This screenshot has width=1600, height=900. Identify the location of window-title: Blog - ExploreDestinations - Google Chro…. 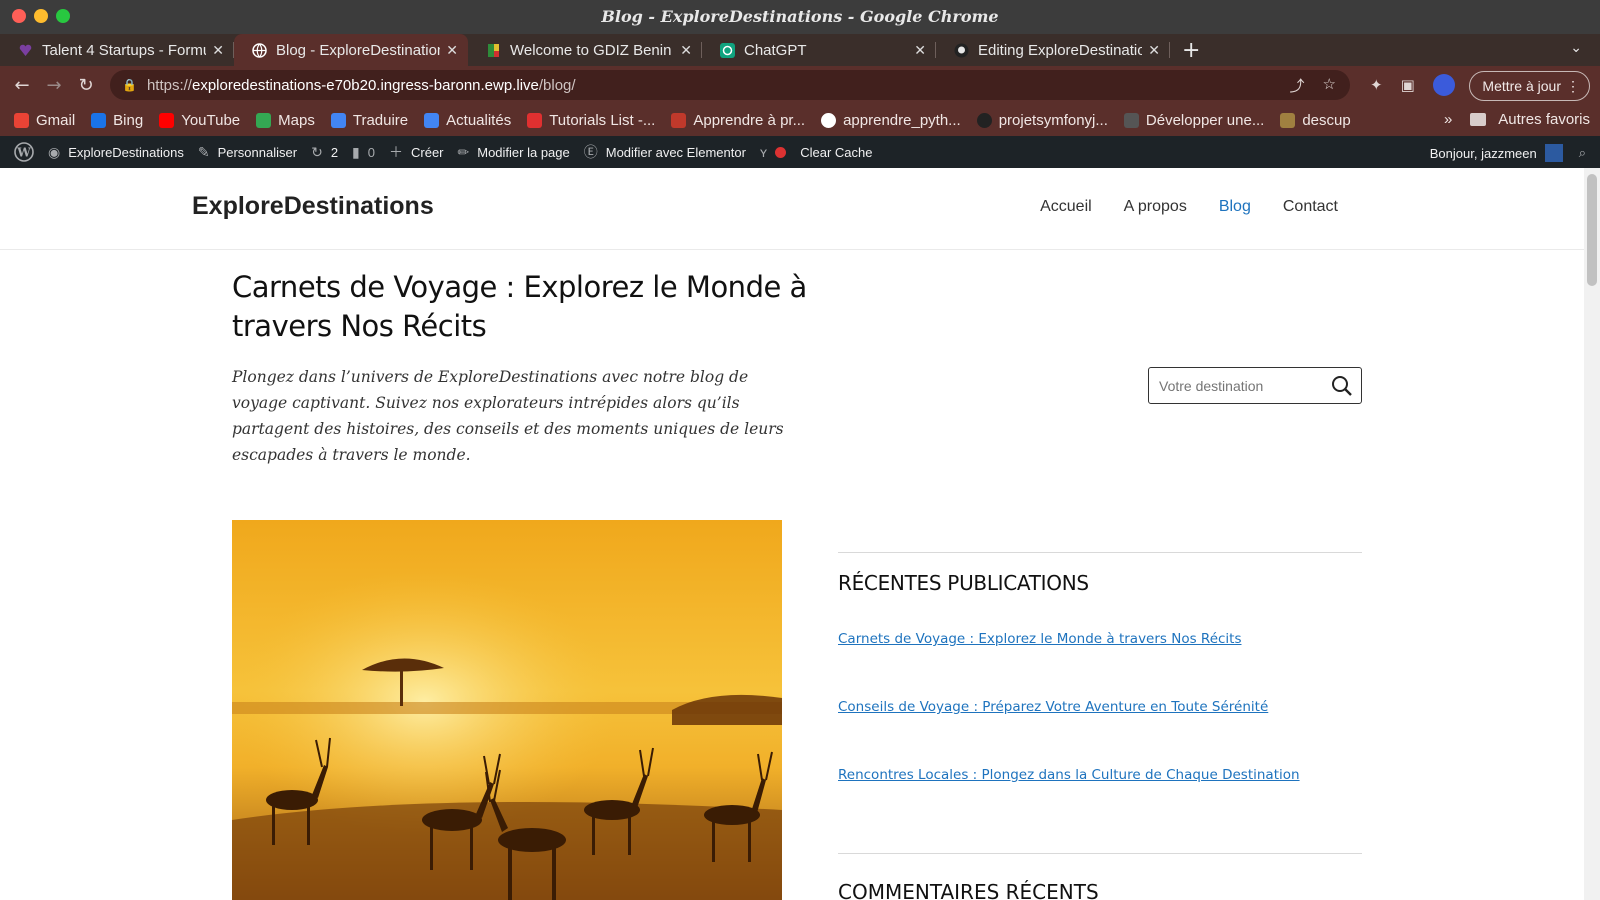
(800, 16).